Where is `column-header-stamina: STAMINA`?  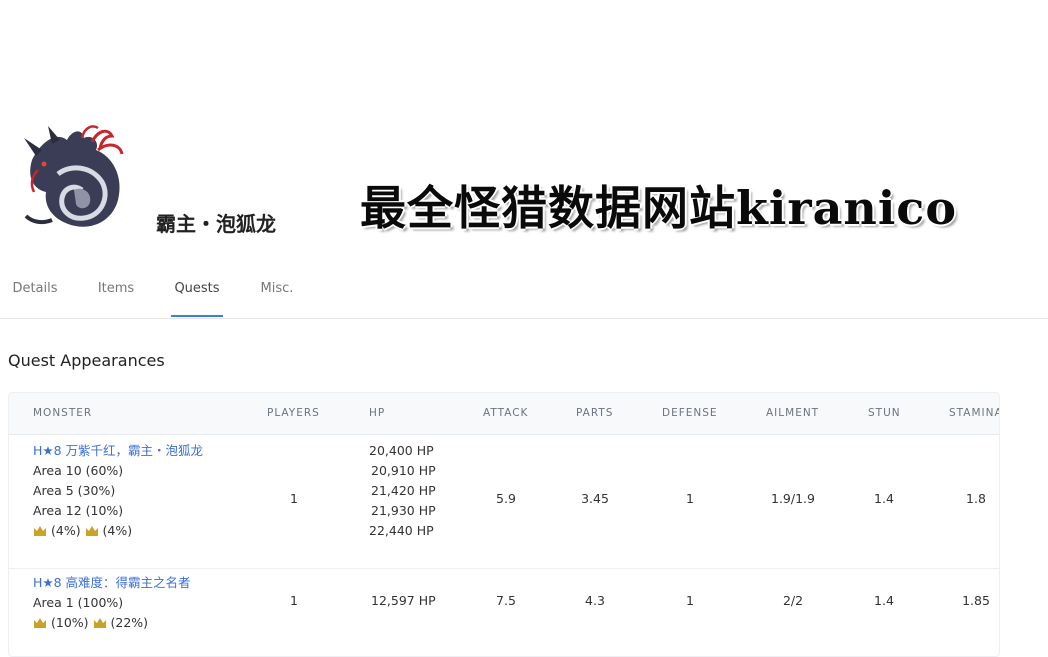 column-header-stamina: STAMINA is located at coordinates (974, 413).